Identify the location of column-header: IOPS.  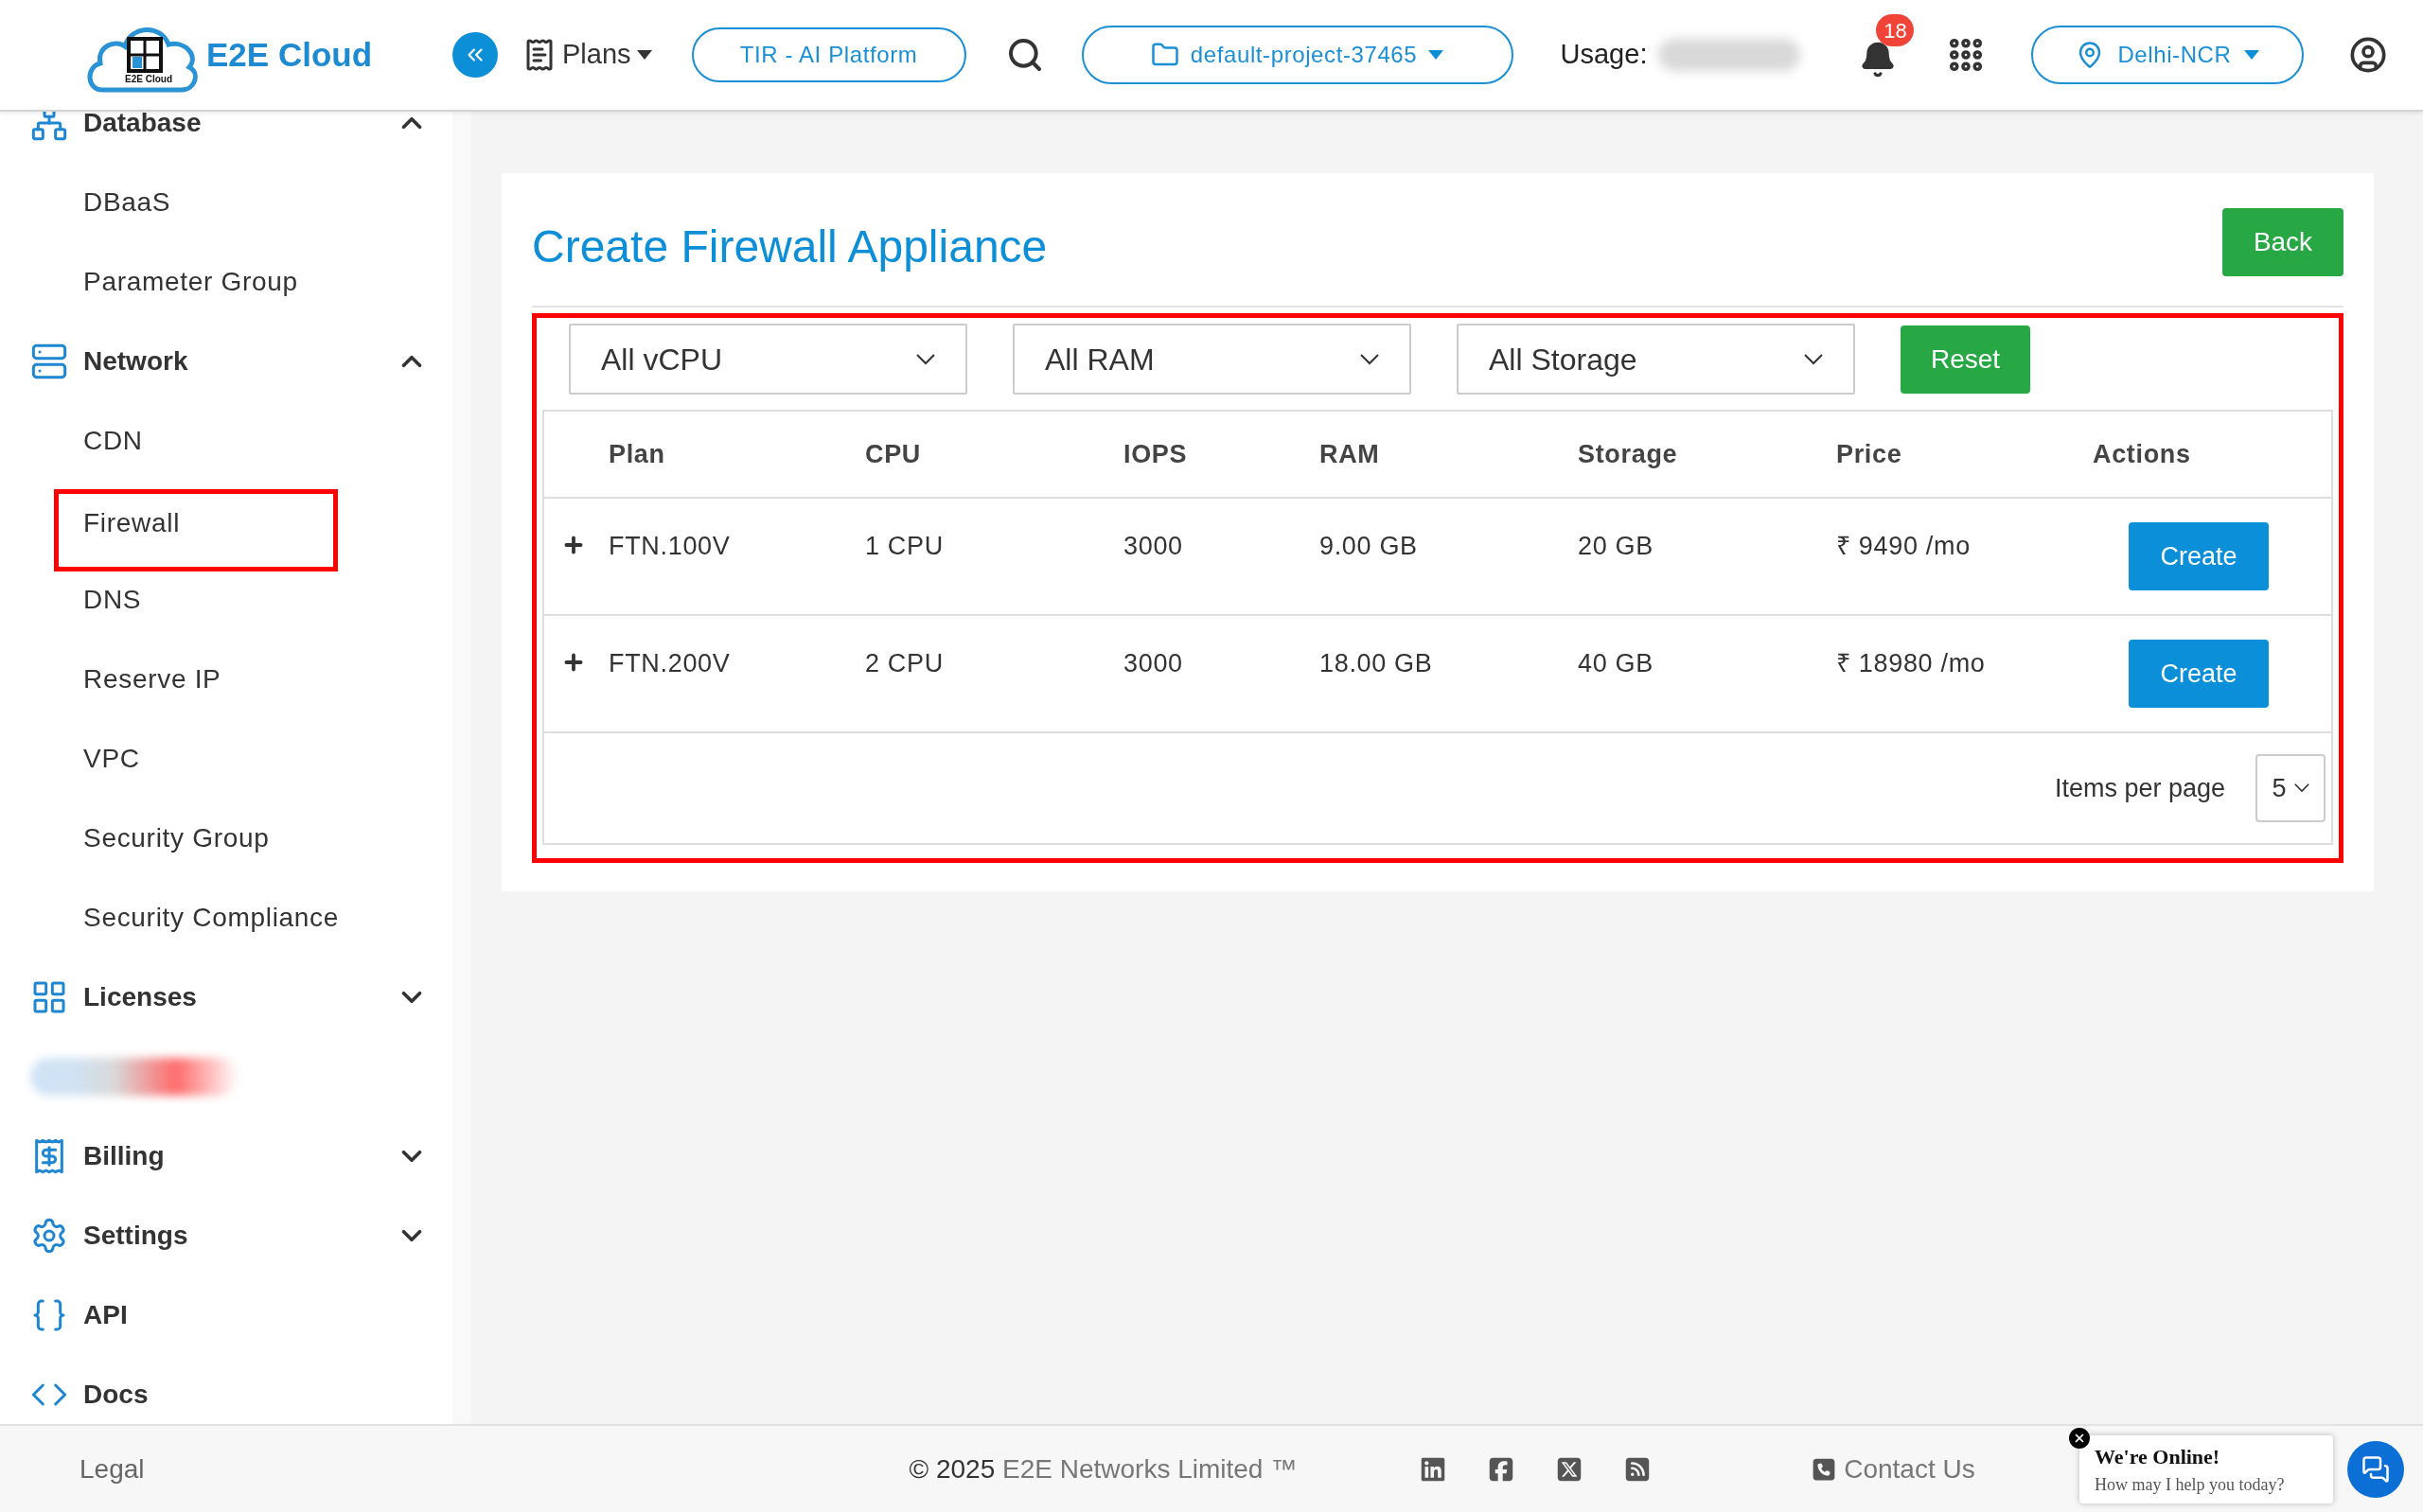
(1156, 454).